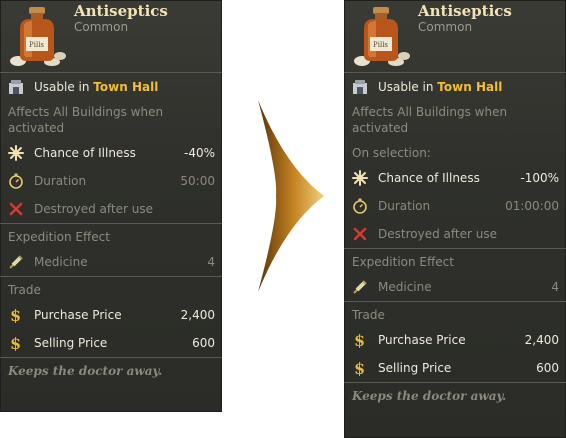 The width and height of the screenshot is (566, 438). I want to click on stat-row-chance-of-illness: Chance of Illness -40%, so click(111, 153).